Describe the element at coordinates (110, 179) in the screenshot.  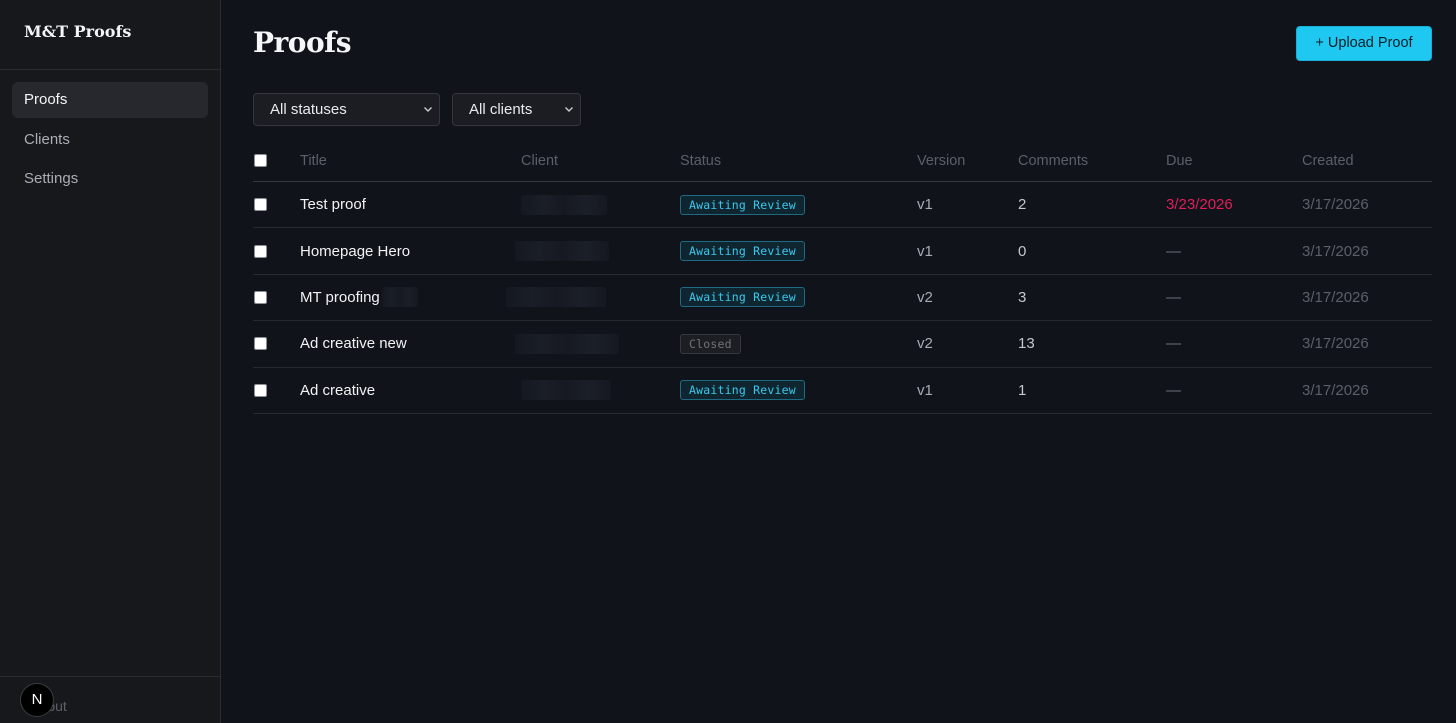
I see `sidebar-item-settings: Settings` at that location.